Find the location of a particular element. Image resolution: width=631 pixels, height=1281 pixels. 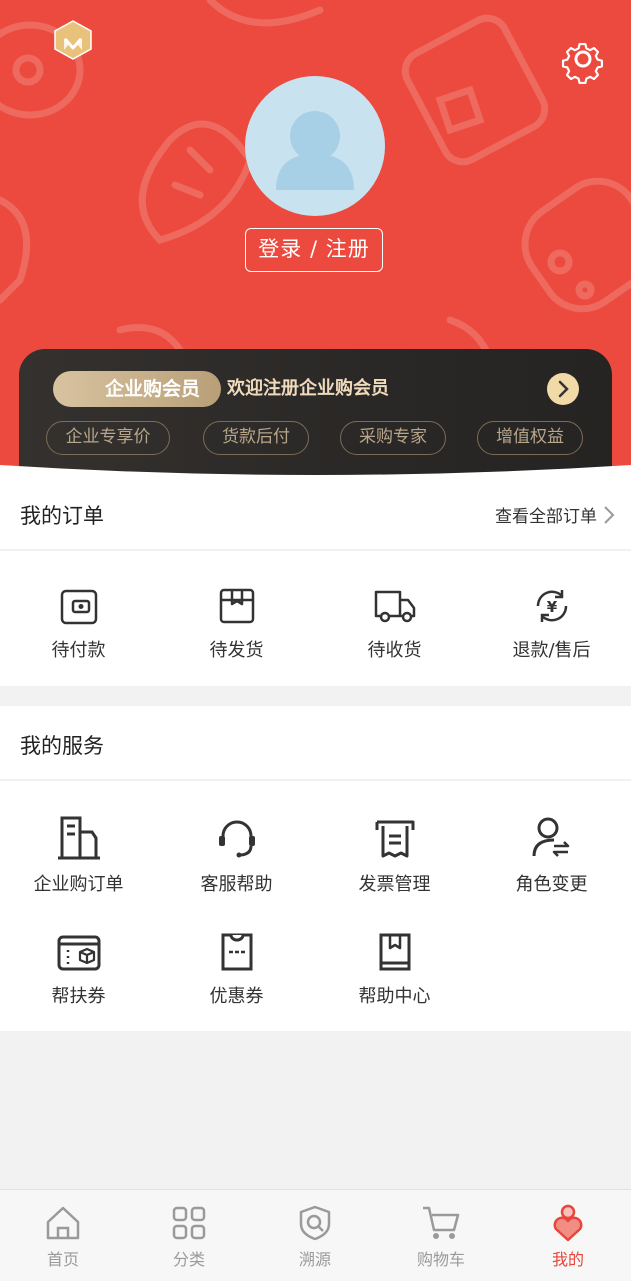

order-label: 待付款 is located at coordinates (78, 650).